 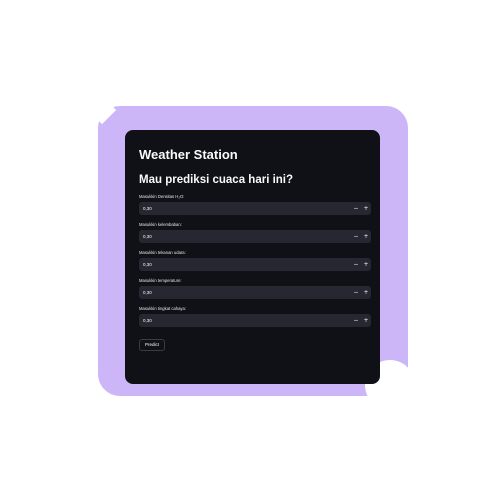 I want to click on number-input-densitas: 0,30 − +, so click(x=255, y=208).